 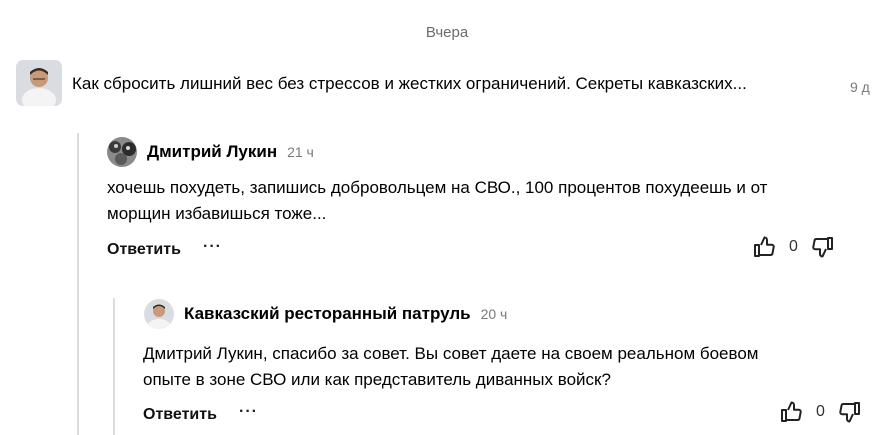 What do you see at coordinates (39, 83) in the screenshot?
I see `channel-avatar` at bounding box center [39, 83].